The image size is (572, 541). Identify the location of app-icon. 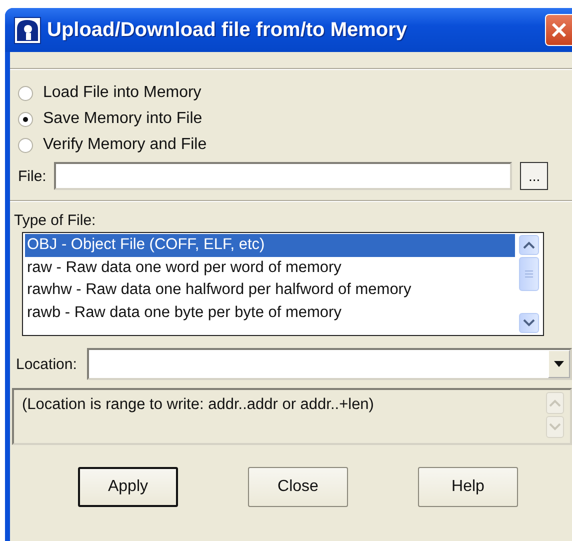
(27, 30).